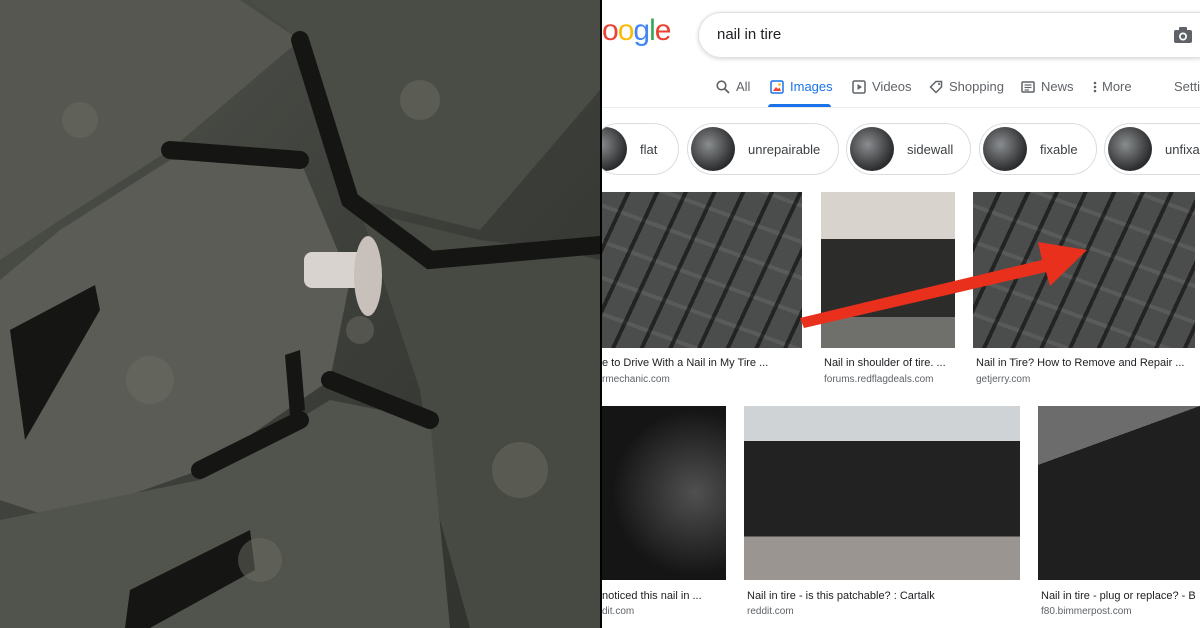 The image size is (1200, 628). What do you see at coordinates (1028, 86) in the screenshot?
I see `news-icon` at bounding box center [1028, 86].